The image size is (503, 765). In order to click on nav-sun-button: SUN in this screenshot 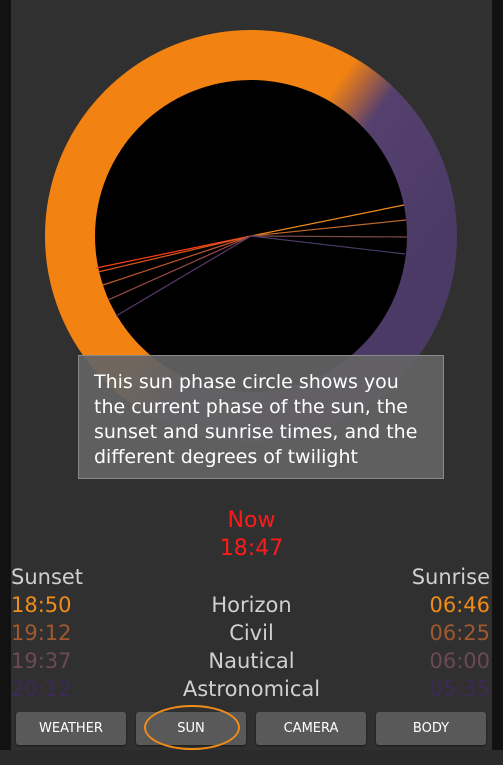, I will do `click(191, 728)`.